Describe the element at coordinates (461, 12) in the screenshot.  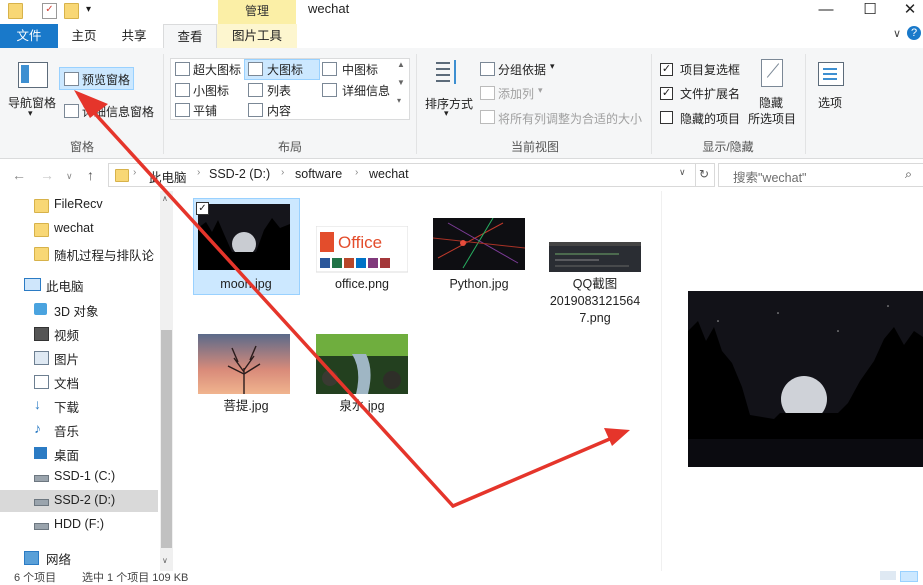
I see `title-bar: ✓ ▾ 管理 wechat — ☐ ✕` at that location.